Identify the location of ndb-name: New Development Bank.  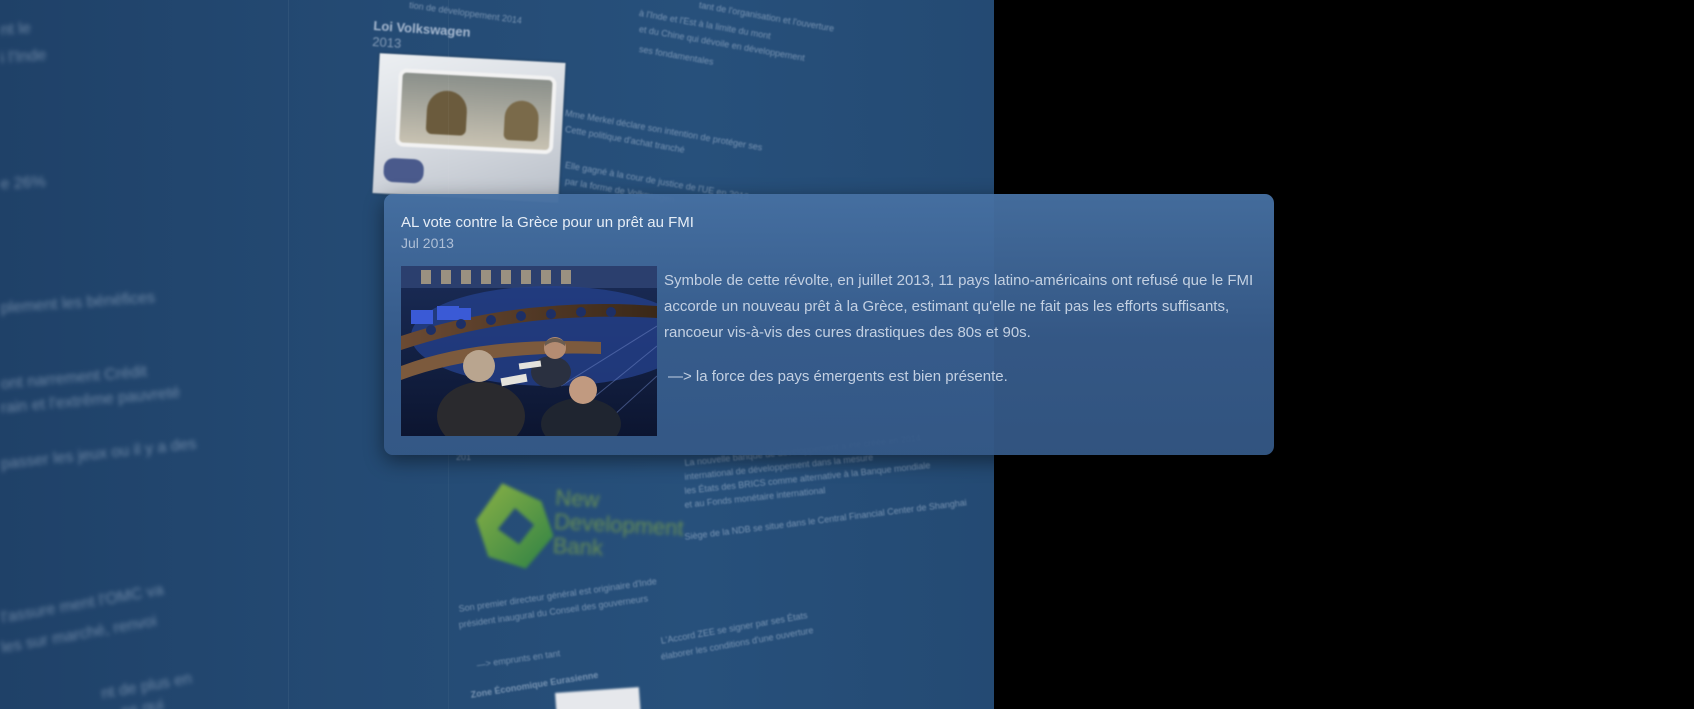
(618, 525).